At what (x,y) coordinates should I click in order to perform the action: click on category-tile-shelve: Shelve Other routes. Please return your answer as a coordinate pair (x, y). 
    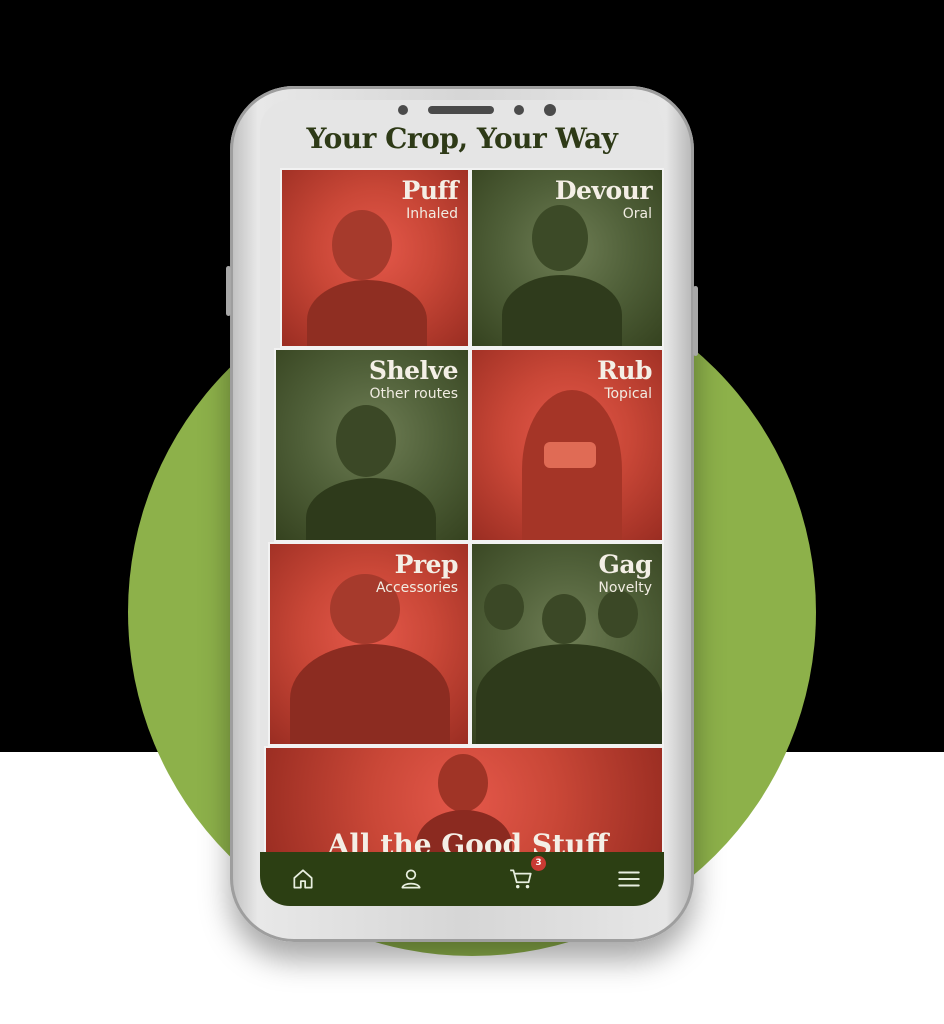
    Looking at the image, I should click on (372, 445).